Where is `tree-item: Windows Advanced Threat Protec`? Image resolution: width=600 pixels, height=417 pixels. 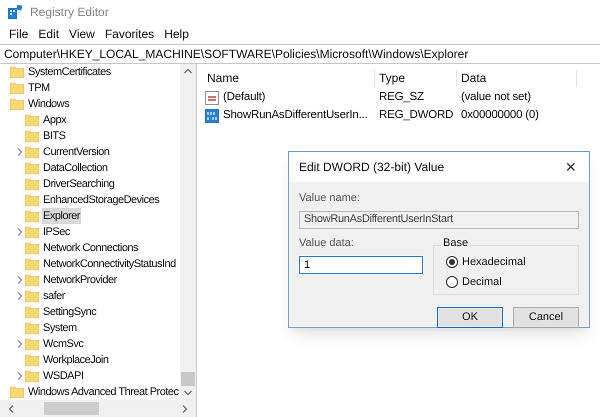 tree-item: Windows Advanced Threat Protec is located at coordinates (103, 392).